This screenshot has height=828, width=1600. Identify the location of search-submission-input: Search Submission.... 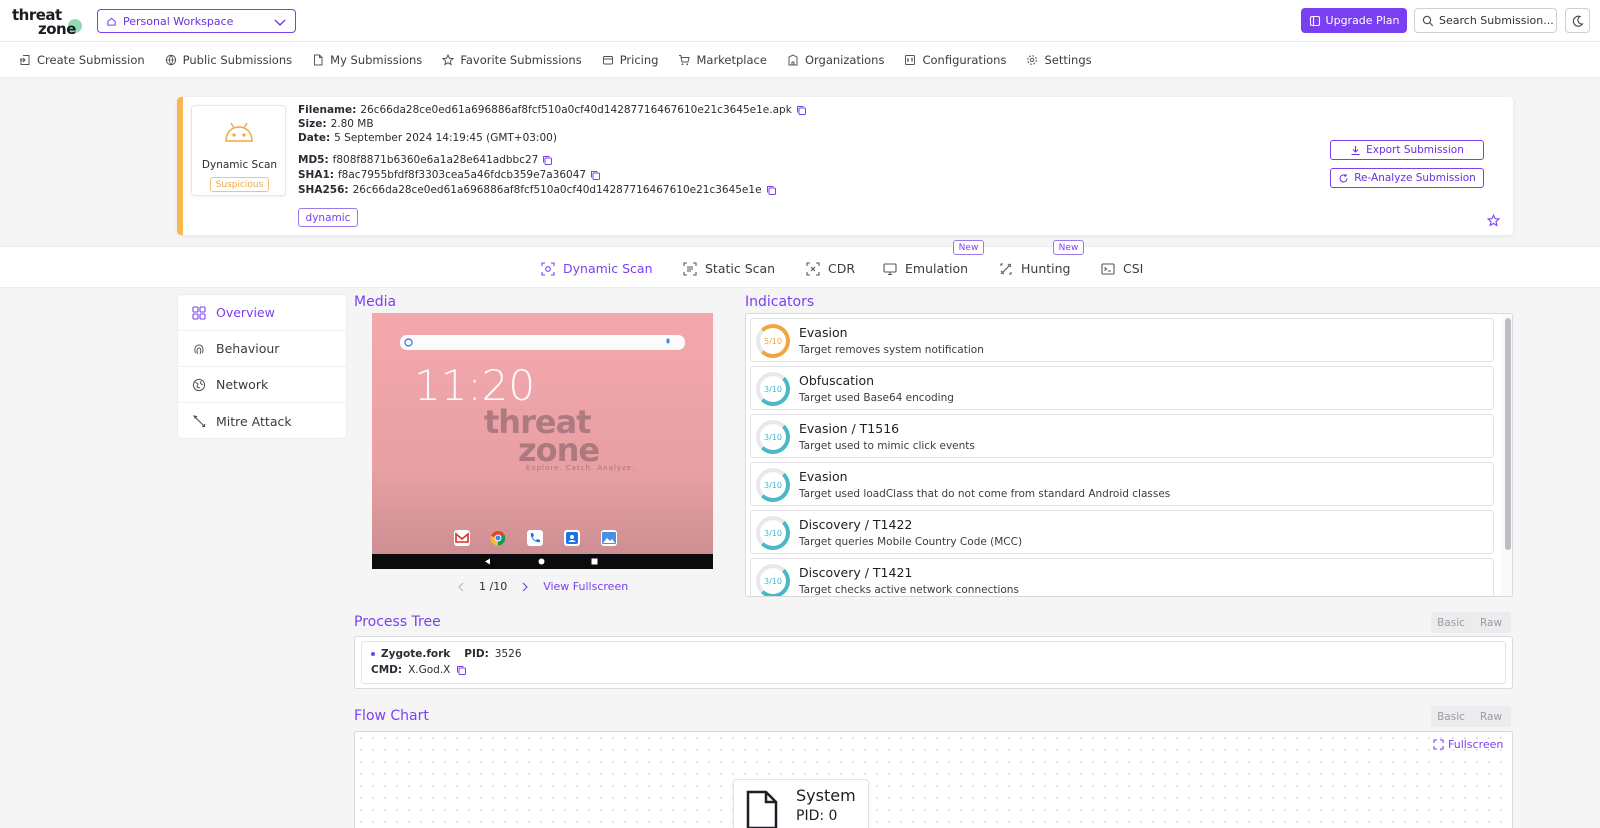
(1485, 20).